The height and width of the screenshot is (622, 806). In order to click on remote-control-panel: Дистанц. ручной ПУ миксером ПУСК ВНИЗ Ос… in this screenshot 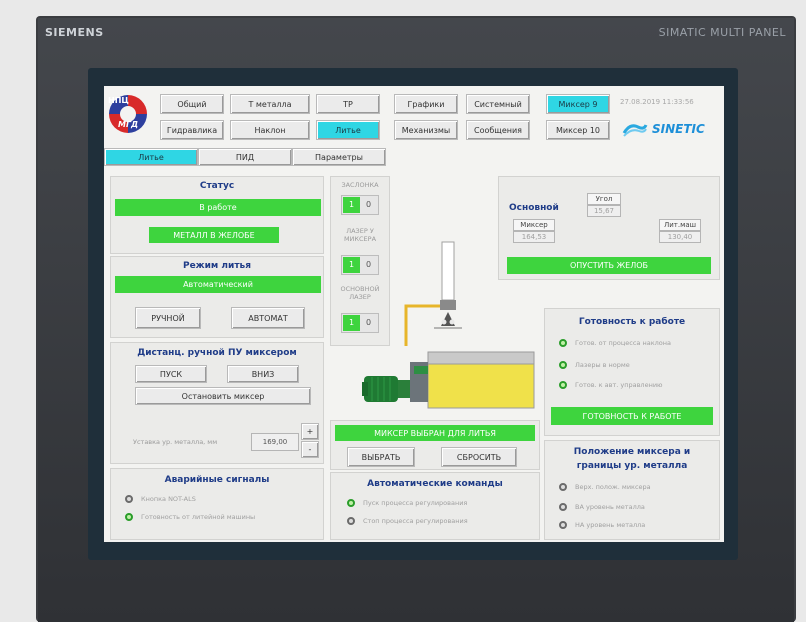, I will do `click(217, 403)`.